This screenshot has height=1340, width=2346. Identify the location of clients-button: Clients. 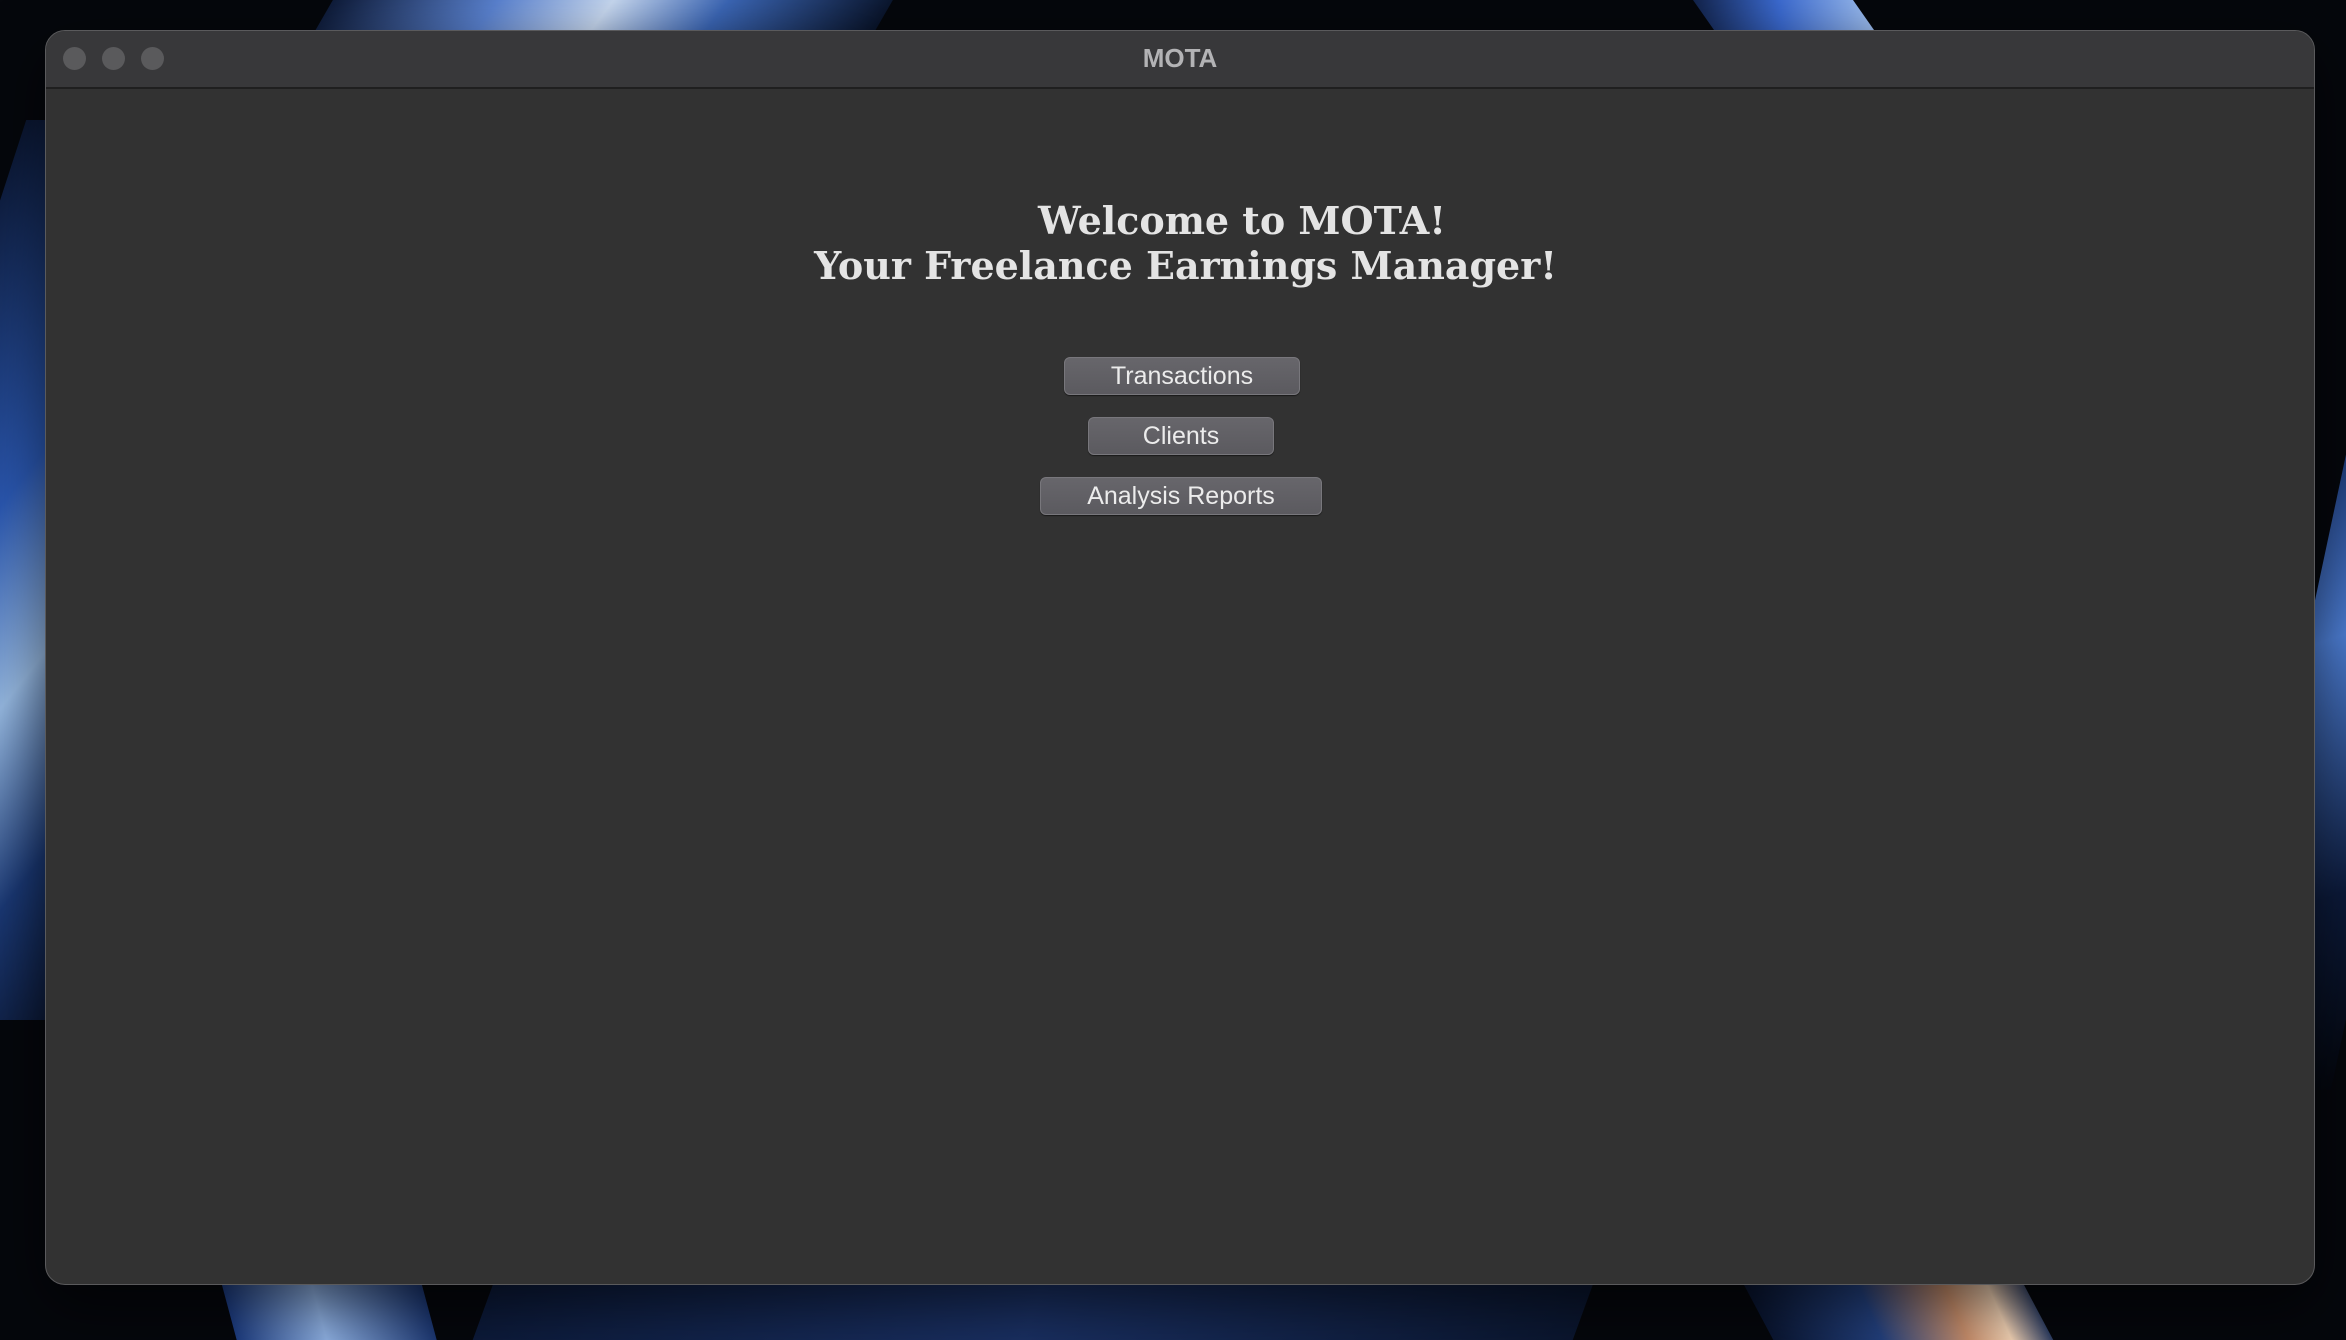
(1181, 436).